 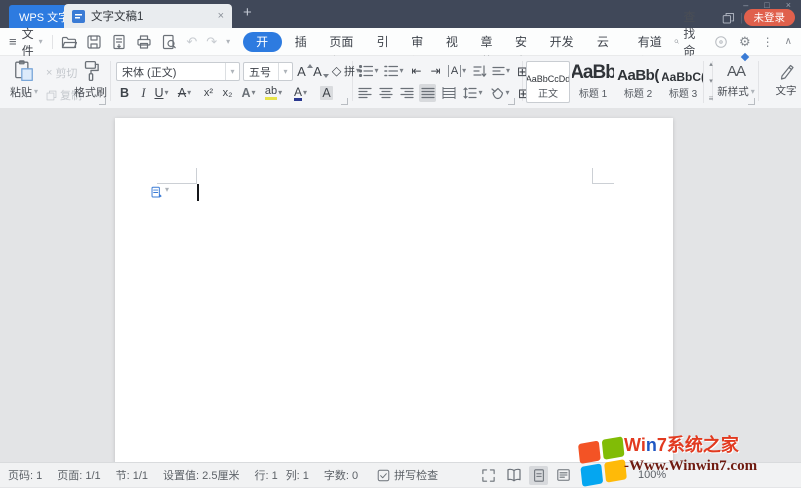 What do you see at coordinates (326, 93) in the screenshot?
I see `char-shading-button: A` at bounding box center [326, 93].